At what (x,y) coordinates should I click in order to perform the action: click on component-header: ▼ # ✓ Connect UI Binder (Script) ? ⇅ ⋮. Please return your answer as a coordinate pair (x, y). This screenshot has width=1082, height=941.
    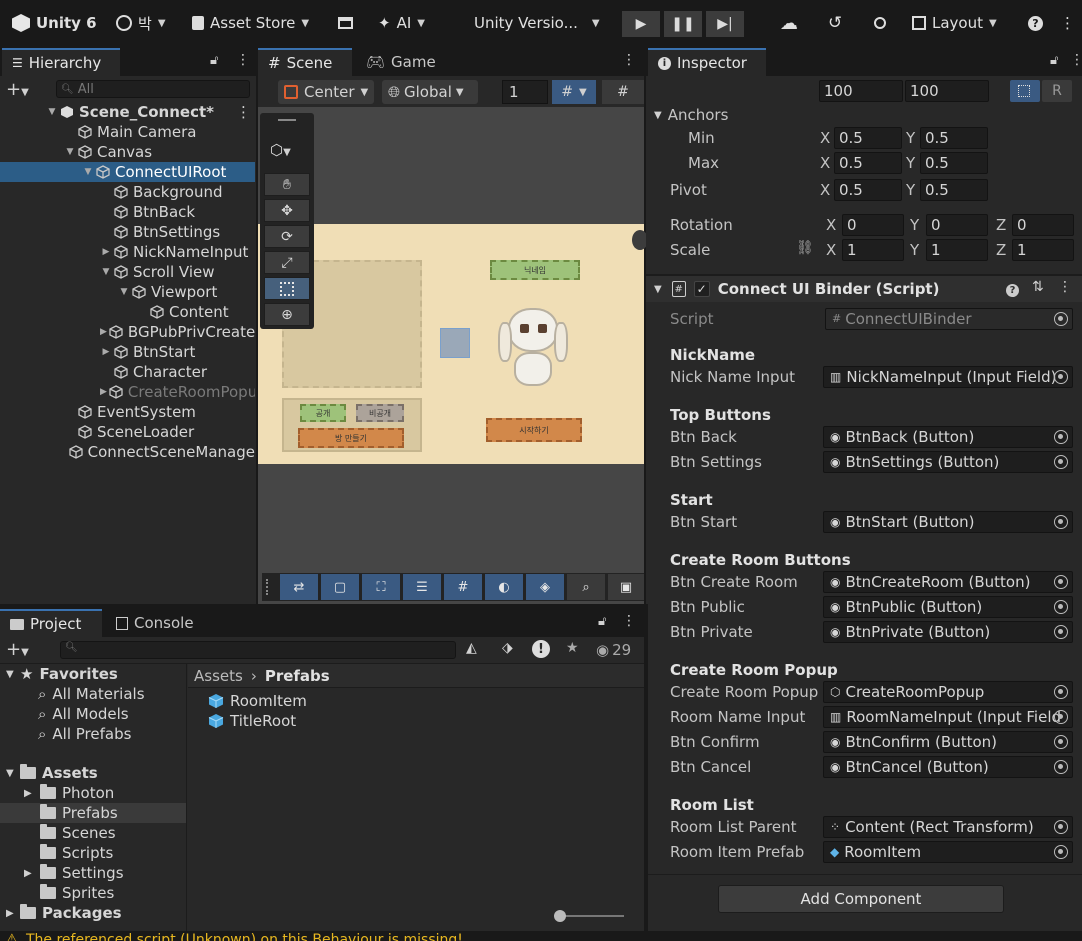
    Looking at the image, I should click on (864, 289).